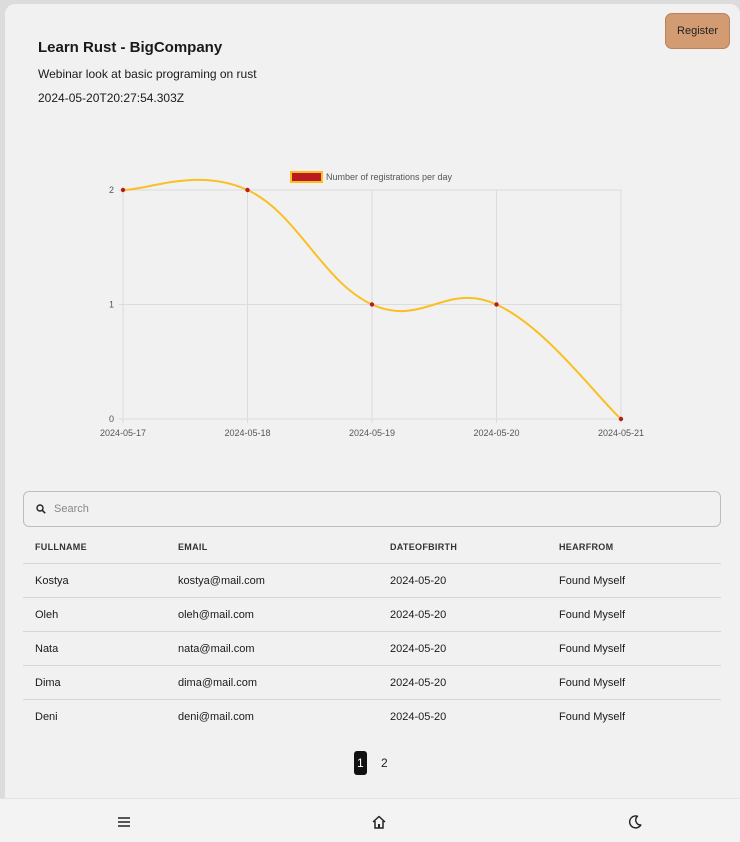 The image size is (740, 842). Describe the element at coordinates (216, 614) in the screenshot. I see `cell-email: oleh@mail.com` at that location.